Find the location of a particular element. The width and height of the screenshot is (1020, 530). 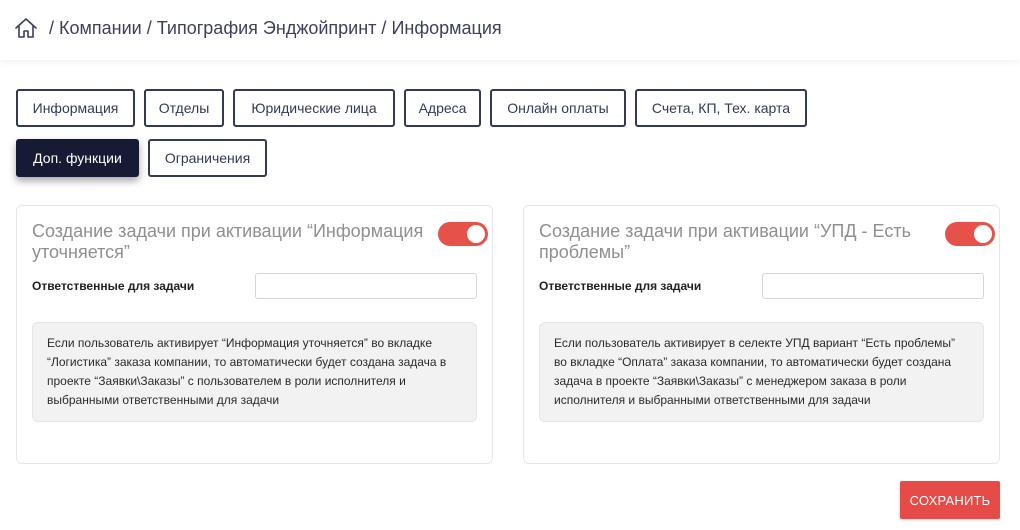

tab-information: Информация is located at coordinates (75, 108).